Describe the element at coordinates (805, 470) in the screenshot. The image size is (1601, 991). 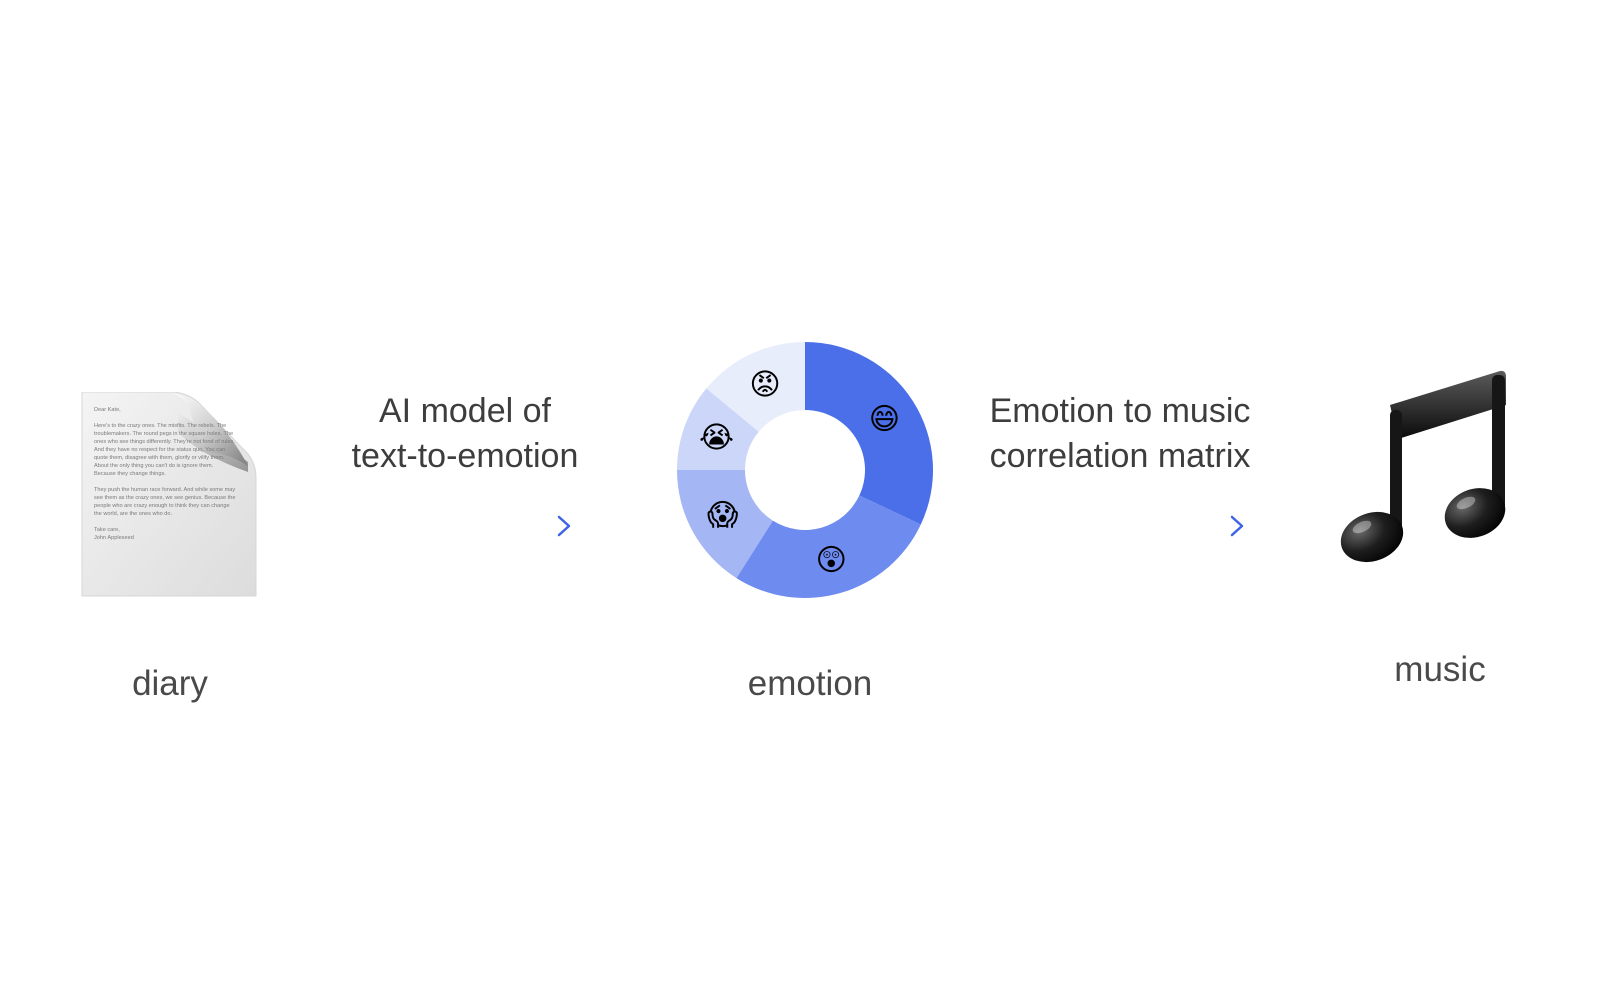
I see `emotion-donut-chart: 😄 😲 😱 😭 😡` at that location.